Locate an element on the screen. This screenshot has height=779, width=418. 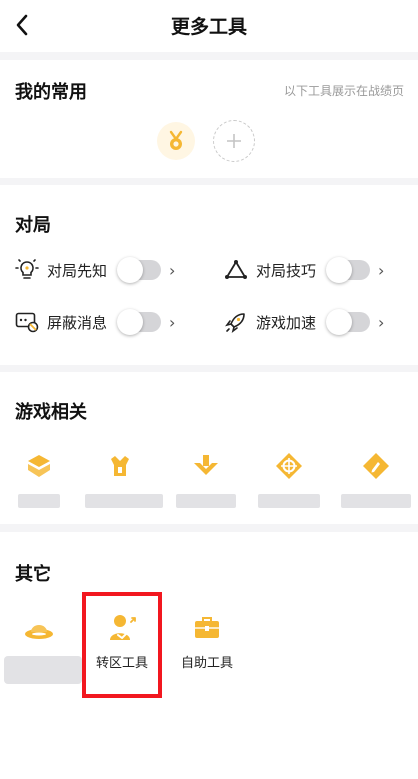
toggle-row-match-prophet: 对局先知 › is located at coordinates (95, 270).